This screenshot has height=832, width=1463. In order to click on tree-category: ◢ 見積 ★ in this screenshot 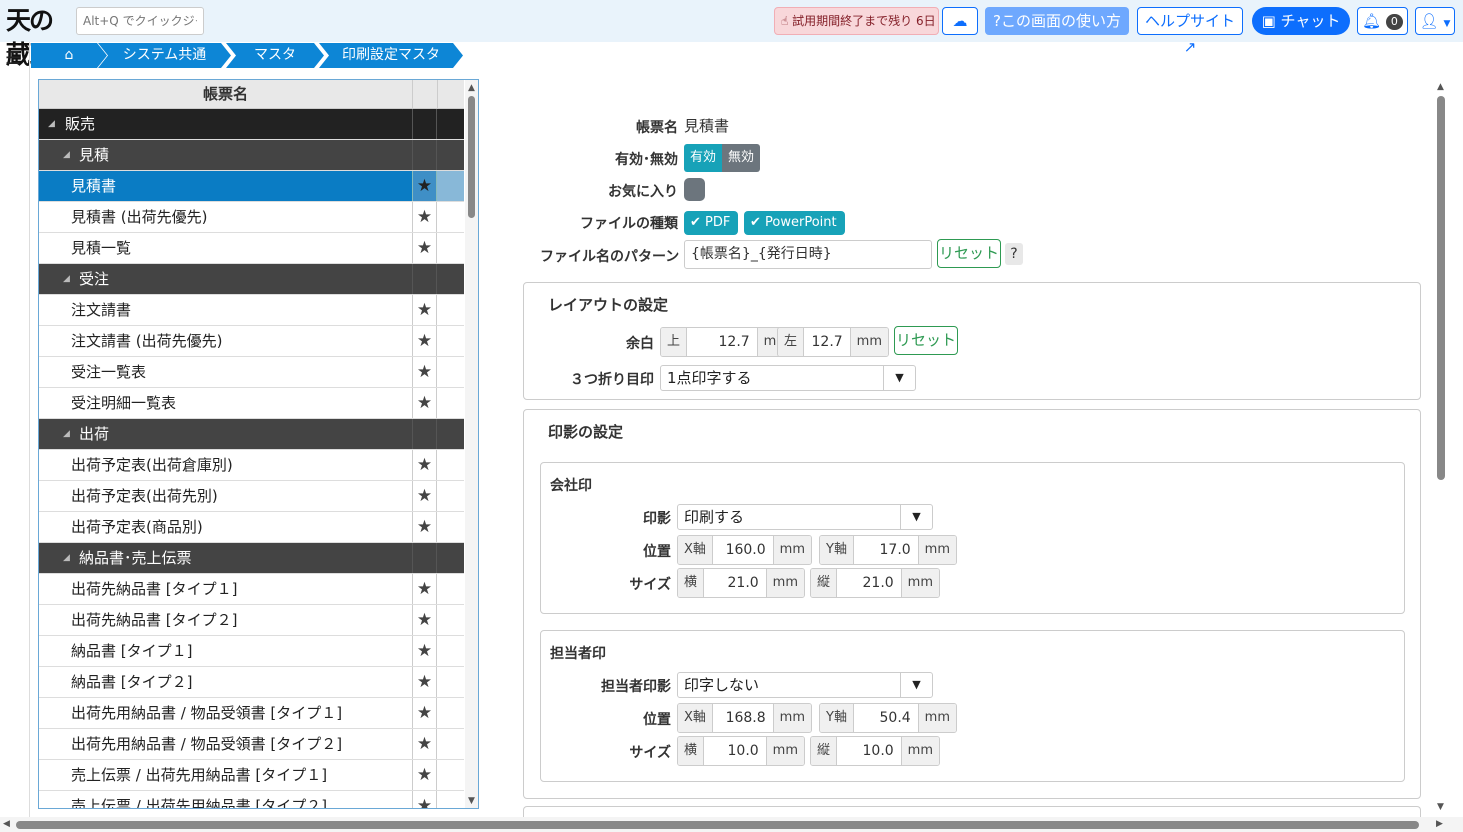, I will do `click(251, 155)`.